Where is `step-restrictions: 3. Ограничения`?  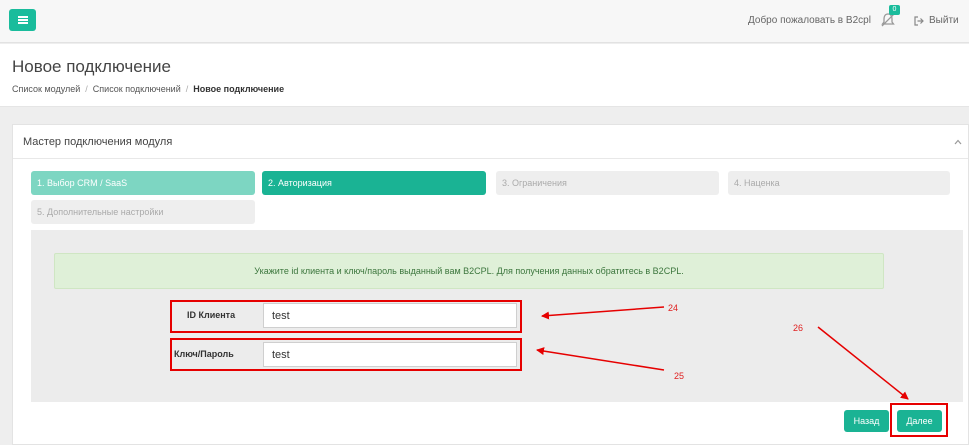
step-restrictions: 3. Ограничения is located at coordinates (607, 183).